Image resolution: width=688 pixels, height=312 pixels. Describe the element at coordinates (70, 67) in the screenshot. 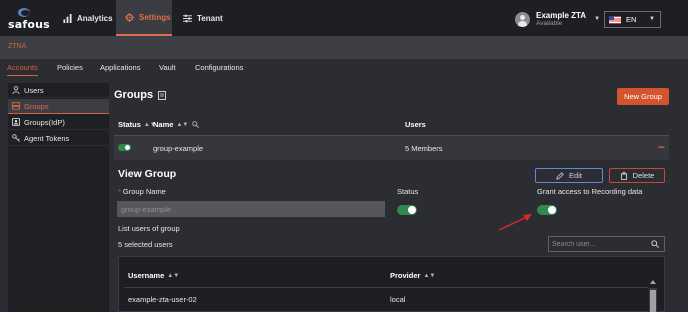

I see `tab-policies: Policies` at that location.